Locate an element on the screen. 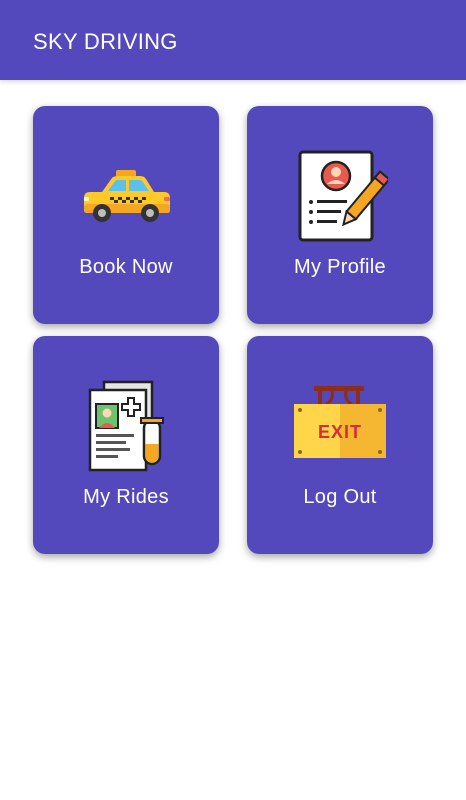 This screenshot has width=466, height=800. my-rides-button: My Rides is located at coordinates (126, 445).